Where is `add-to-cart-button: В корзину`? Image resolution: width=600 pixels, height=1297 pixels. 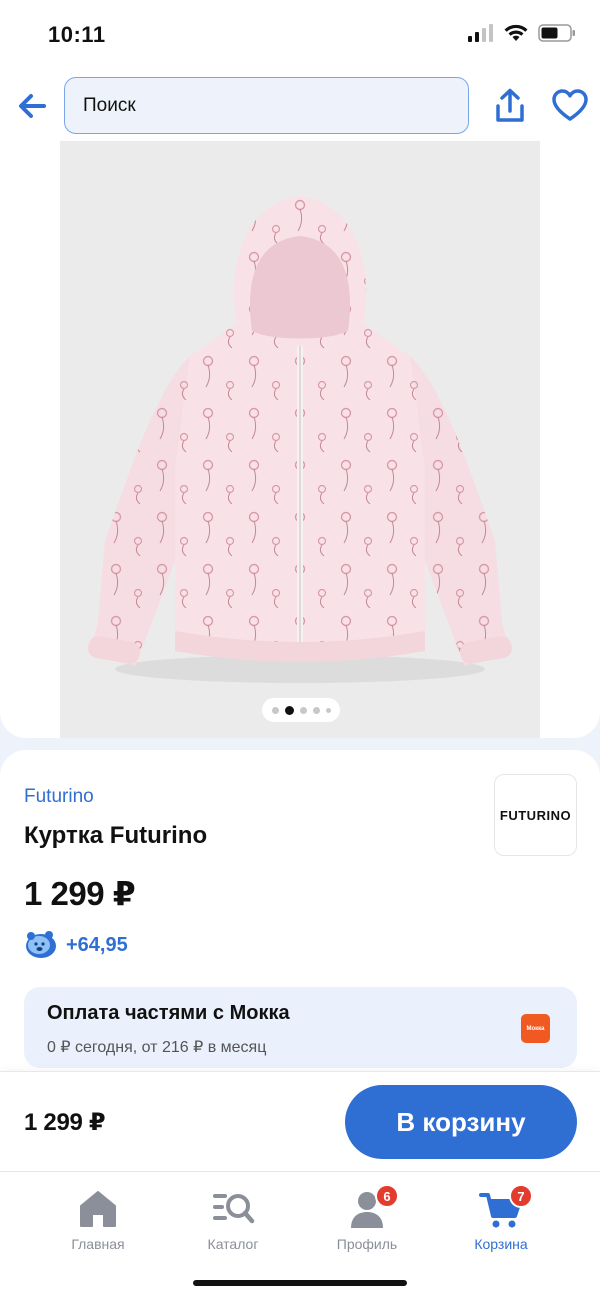 add-to-cart-button: В корзину is located at coordinates (461, 1122).